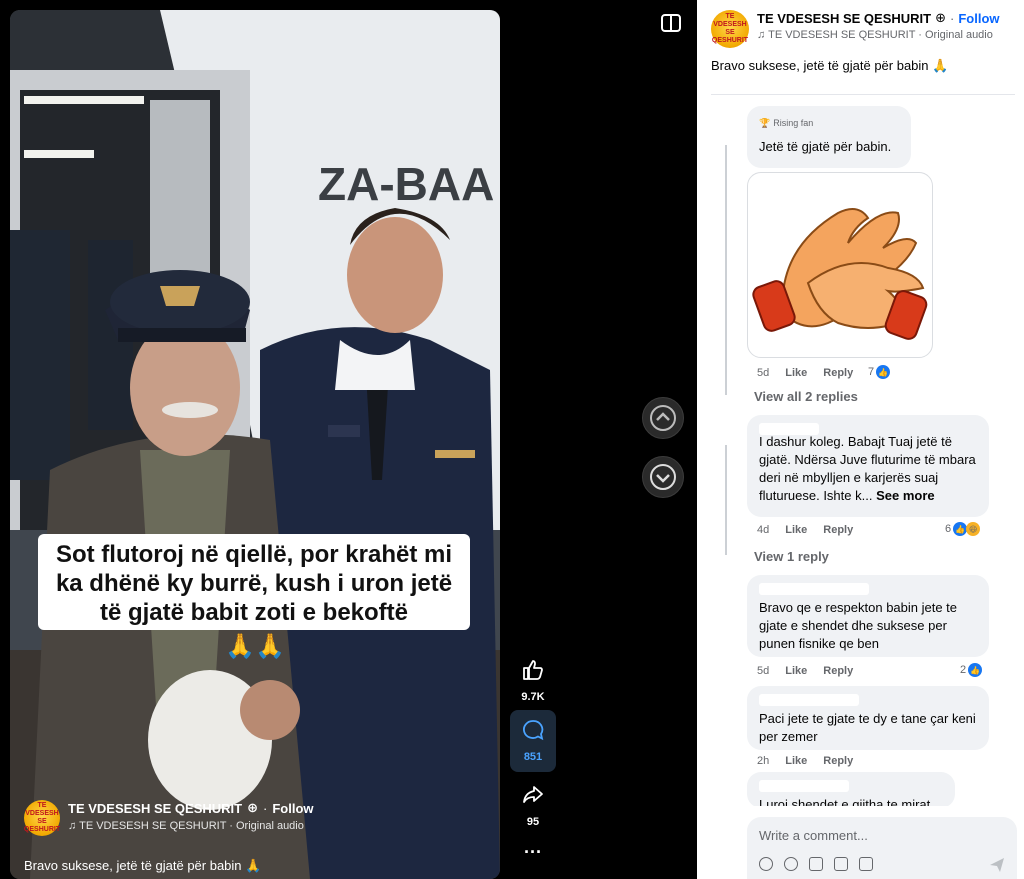 This screenshot has height=879, width=1024. What do you see at coordinates (840, 274) in the screenshot?
I see `clapping-hands-icon` at bounding box center [840, 274].